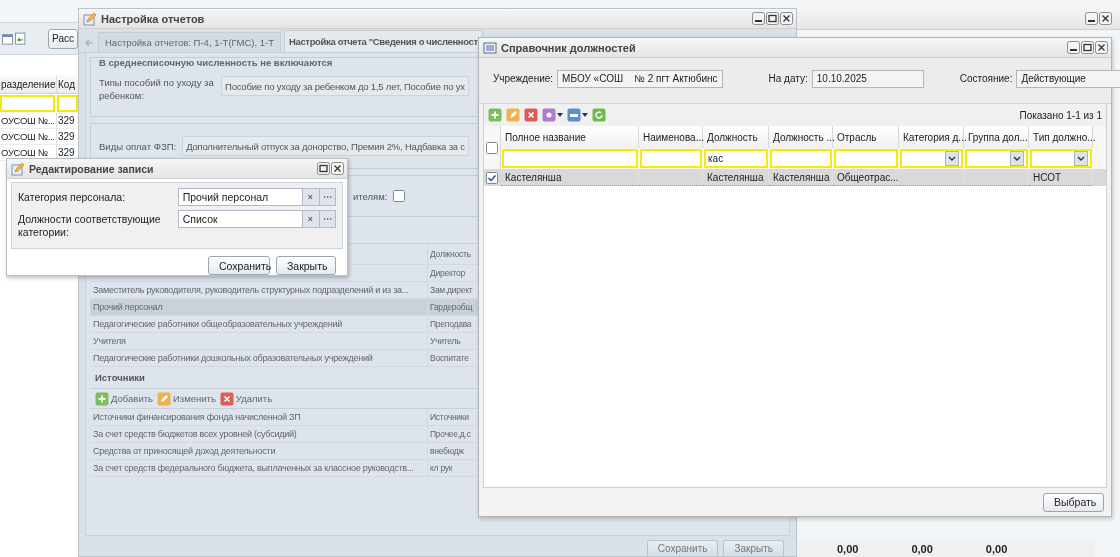  I want to click on select-button: Выбрать, so click(1073, 502).